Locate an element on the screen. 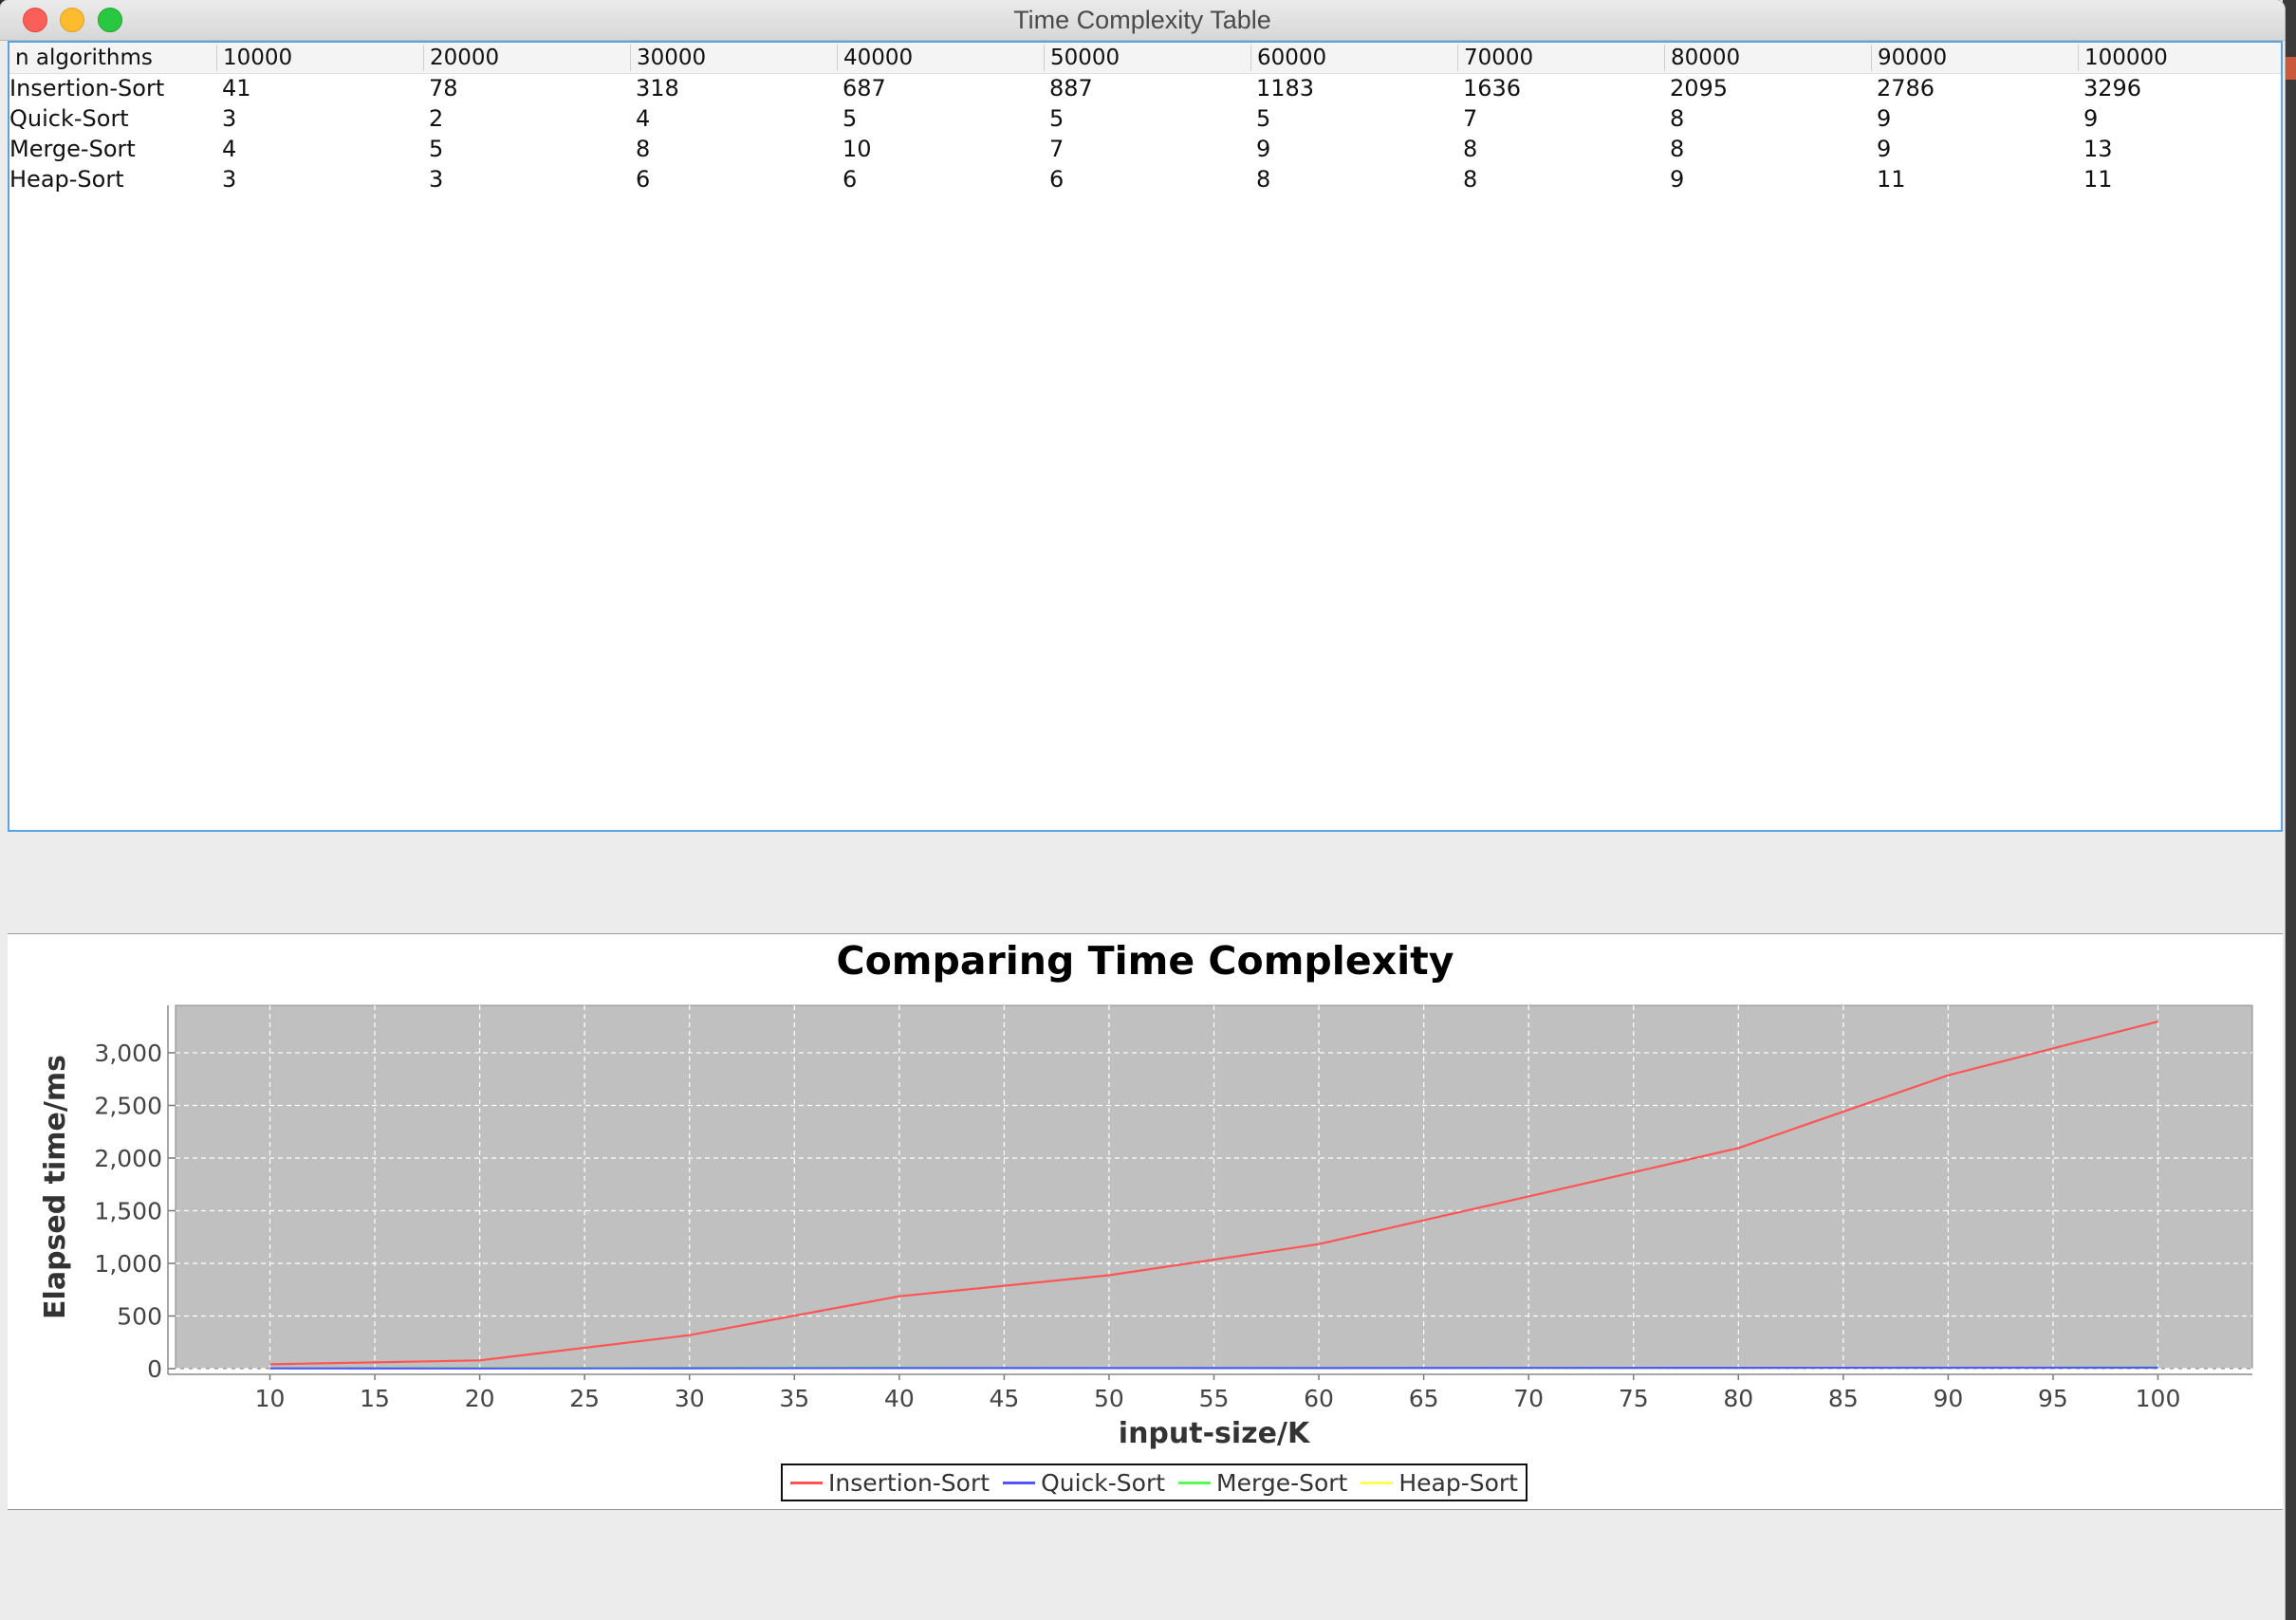 The image size is (2296, 1620). x-tick-label: 40 is located at coordinates (899, 1398).